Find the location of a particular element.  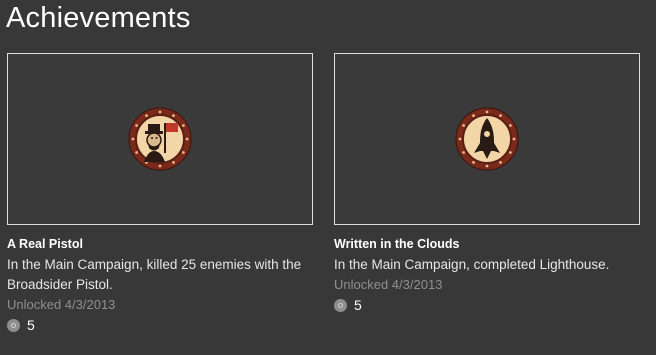

achievement-name: Written in the Clouds is located at coordinates (397, 244).